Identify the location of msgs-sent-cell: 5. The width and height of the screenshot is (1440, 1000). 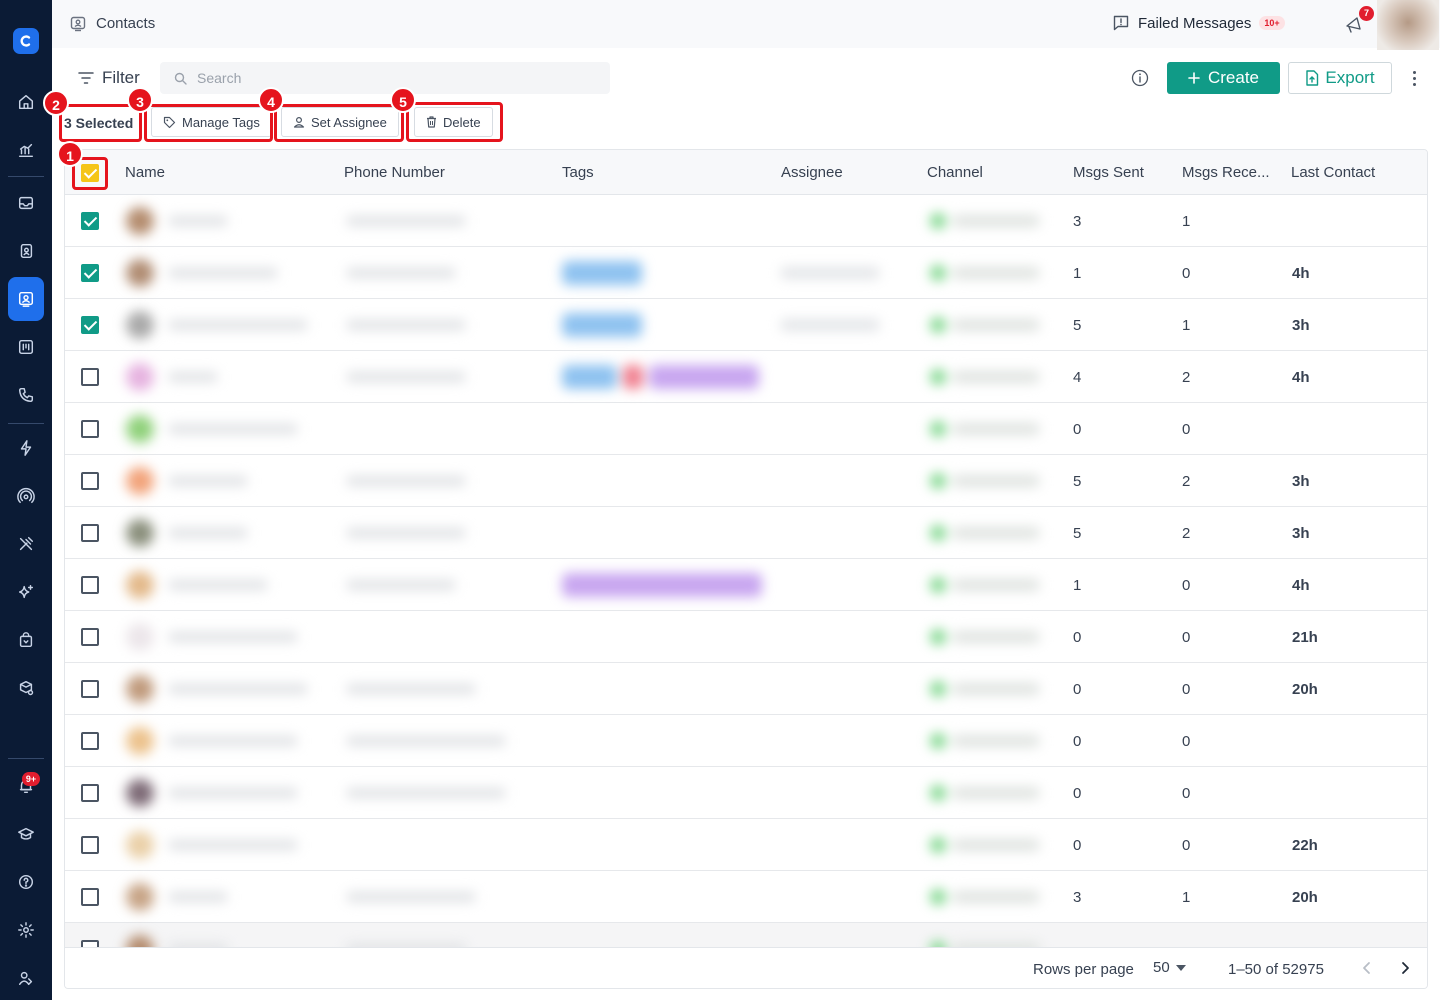
(1077, 533).